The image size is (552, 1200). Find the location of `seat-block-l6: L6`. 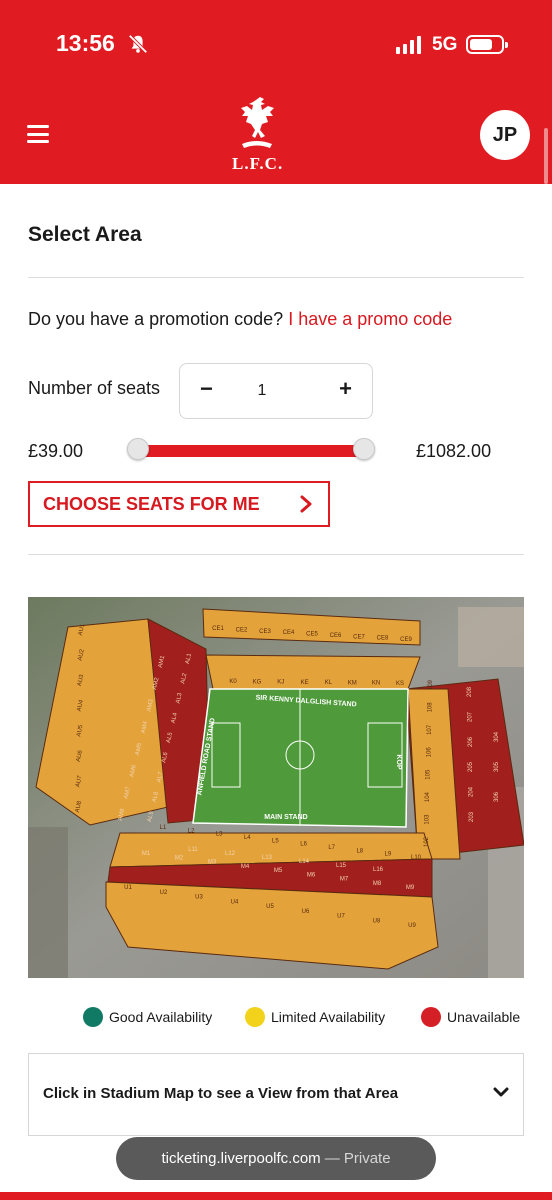

seat-block-l6: L6 is located at coordinates (303, 845).